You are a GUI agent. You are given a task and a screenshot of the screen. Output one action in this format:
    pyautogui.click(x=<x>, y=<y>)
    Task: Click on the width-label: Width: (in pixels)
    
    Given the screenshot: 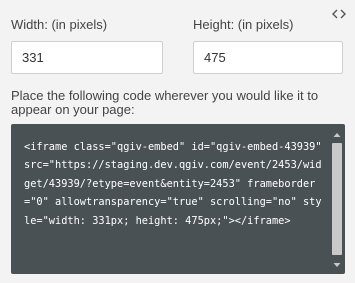 What is the action you would take?
    pyautogui.click(x=59, y=24)
    